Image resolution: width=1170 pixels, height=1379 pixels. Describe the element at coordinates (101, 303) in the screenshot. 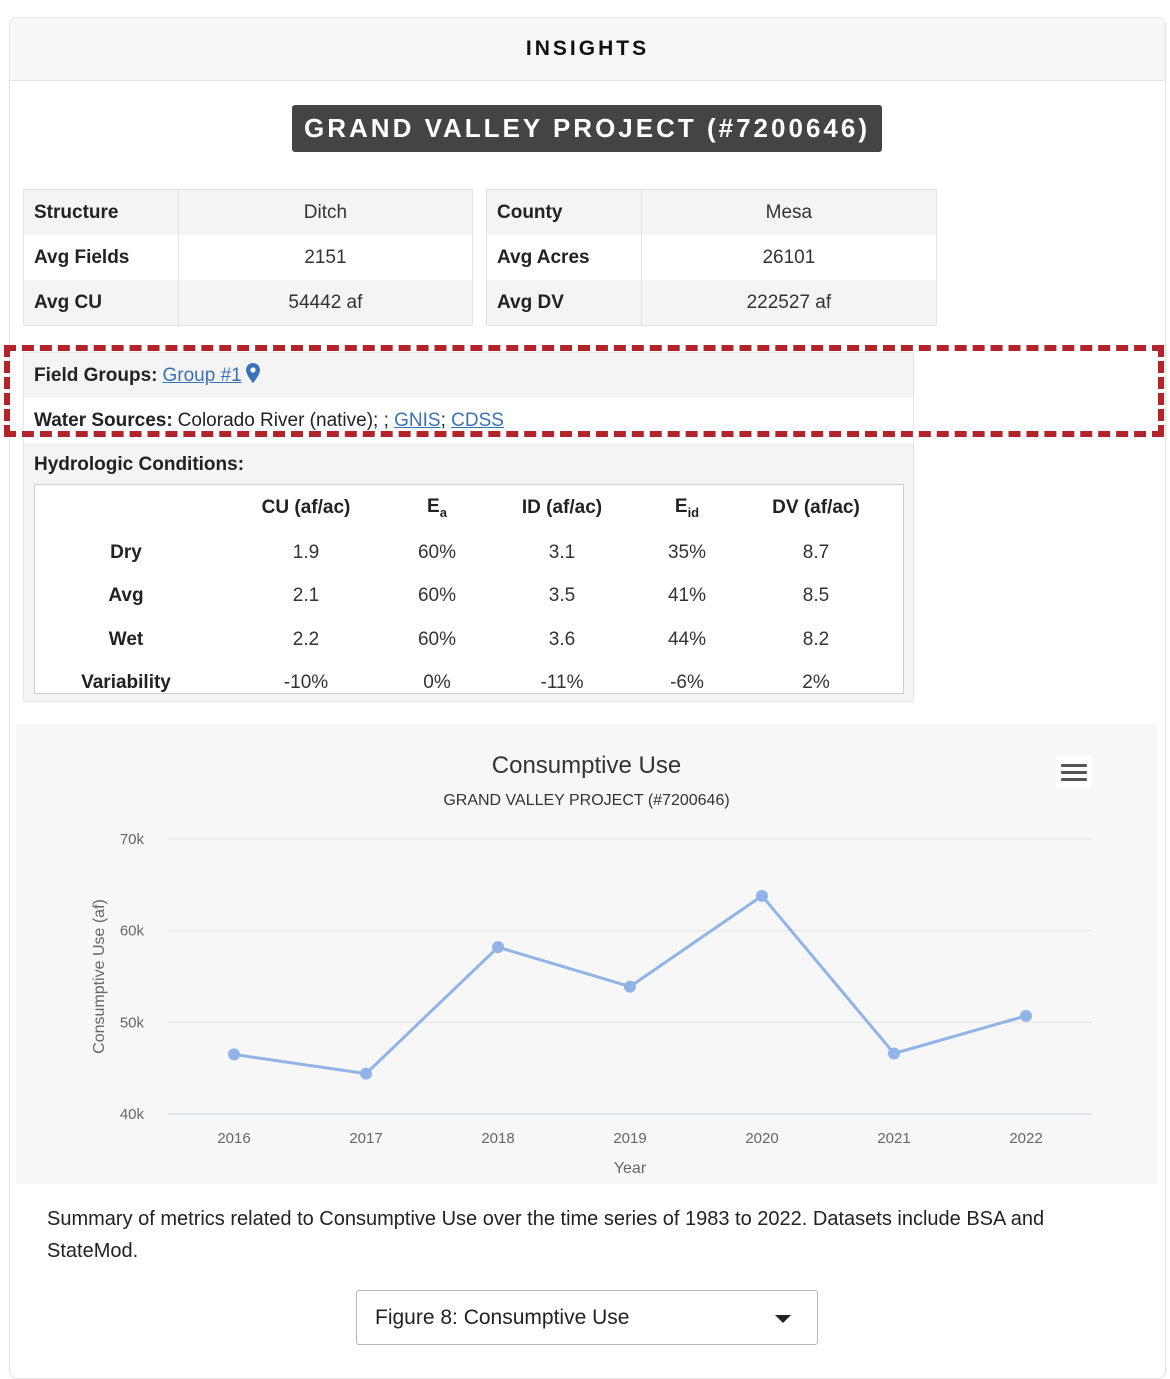

I see `info-label: Avg CU` at that location.